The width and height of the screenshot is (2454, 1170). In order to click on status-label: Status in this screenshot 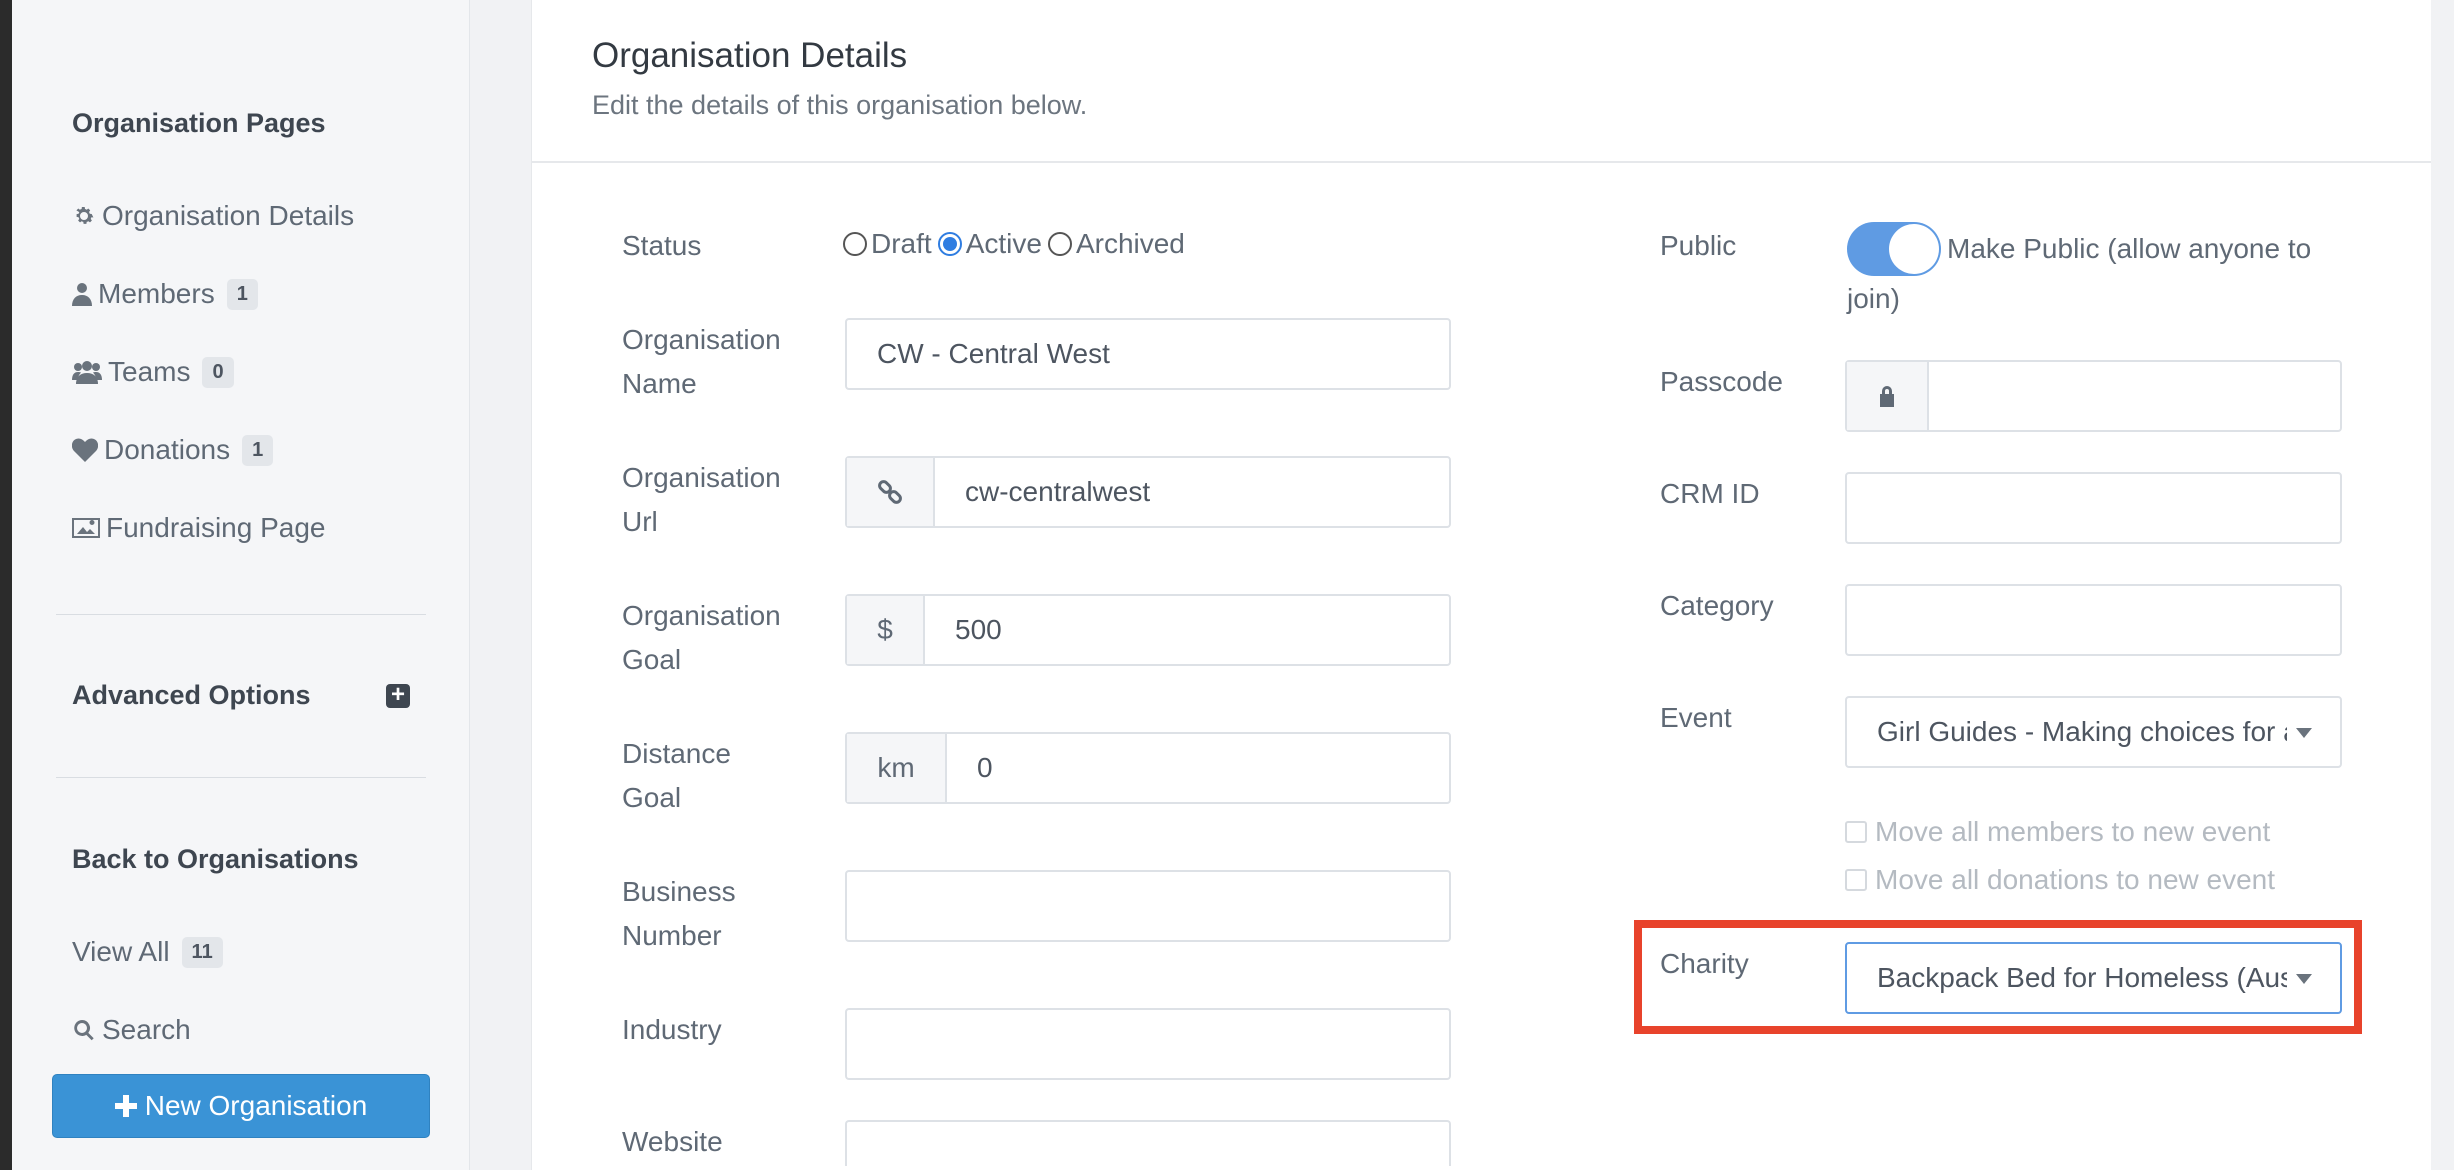, I will do `click(662, 245)`.